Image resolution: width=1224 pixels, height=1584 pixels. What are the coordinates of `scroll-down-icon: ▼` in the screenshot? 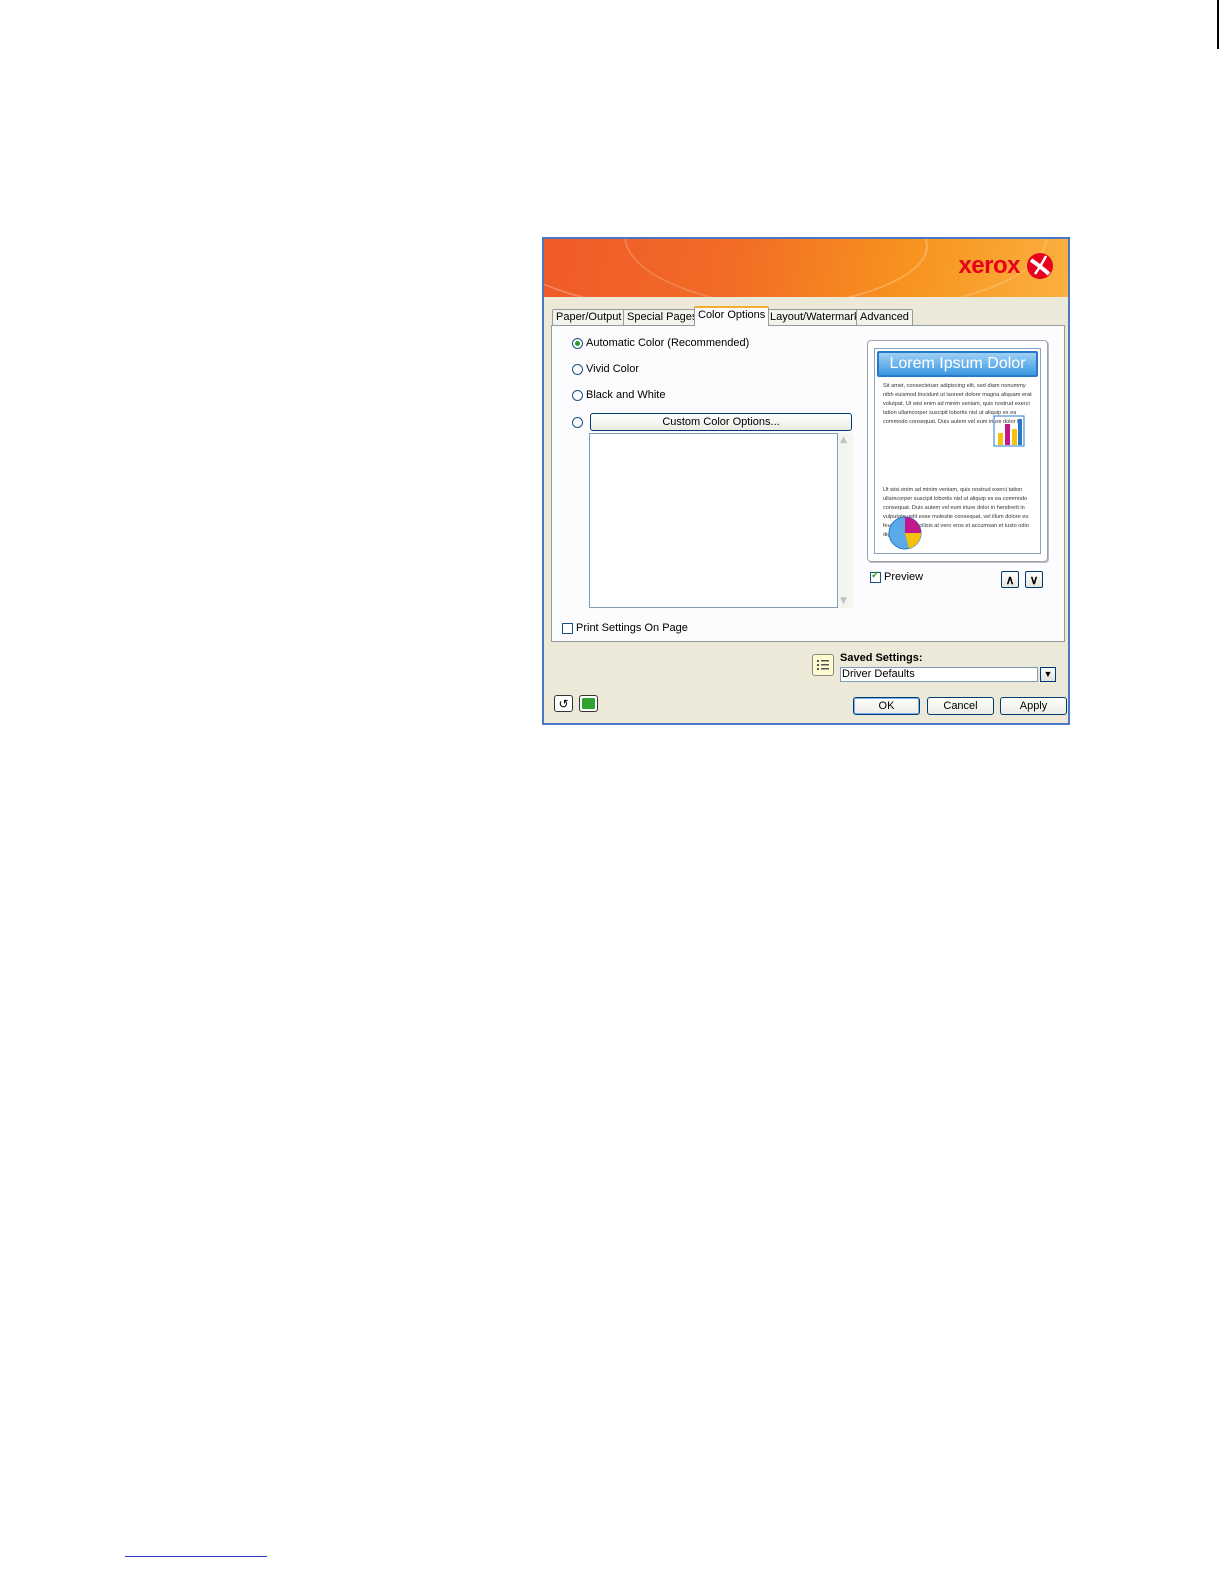 It's located at (843, 601).